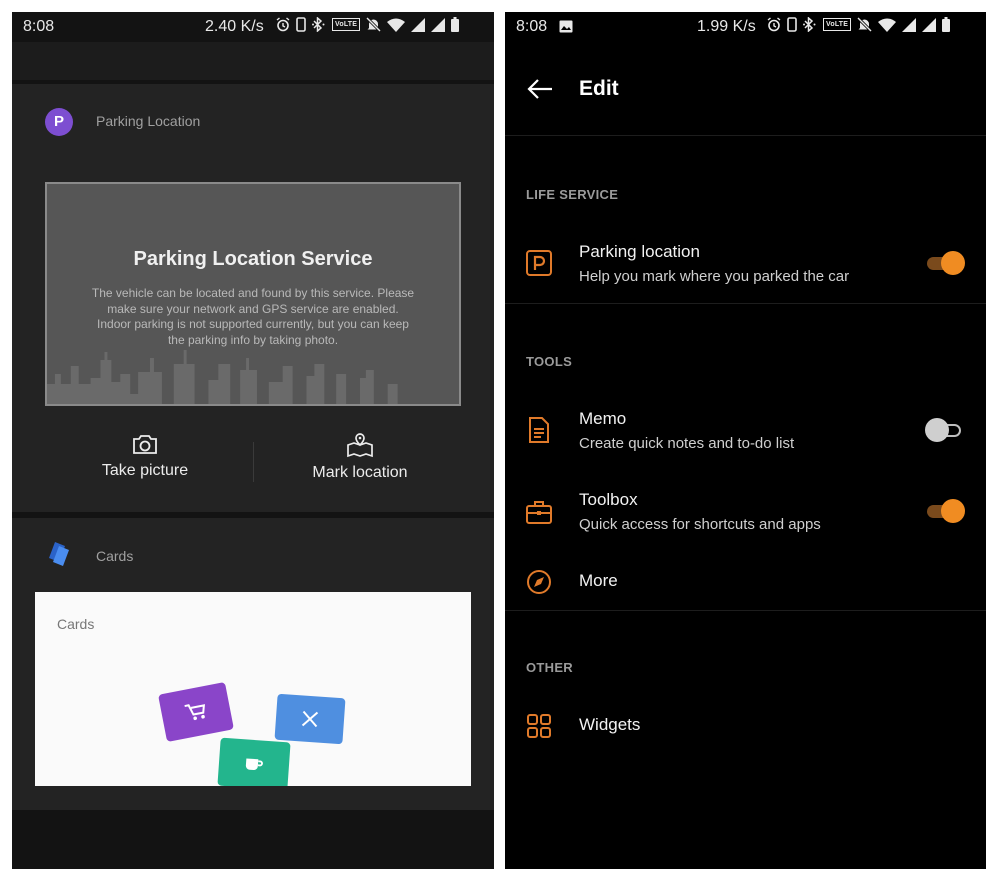 The image size is (1000, 883). I want to click on memo-row-title: Memo, so click(603, 418).